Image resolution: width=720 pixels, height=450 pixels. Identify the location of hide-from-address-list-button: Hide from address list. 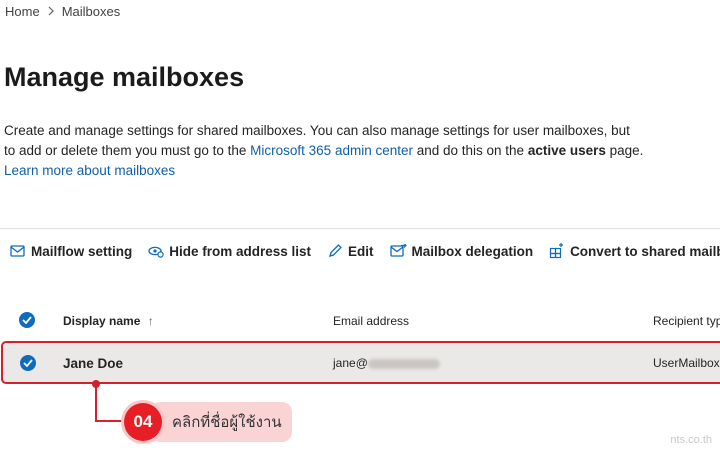
(229, 251).